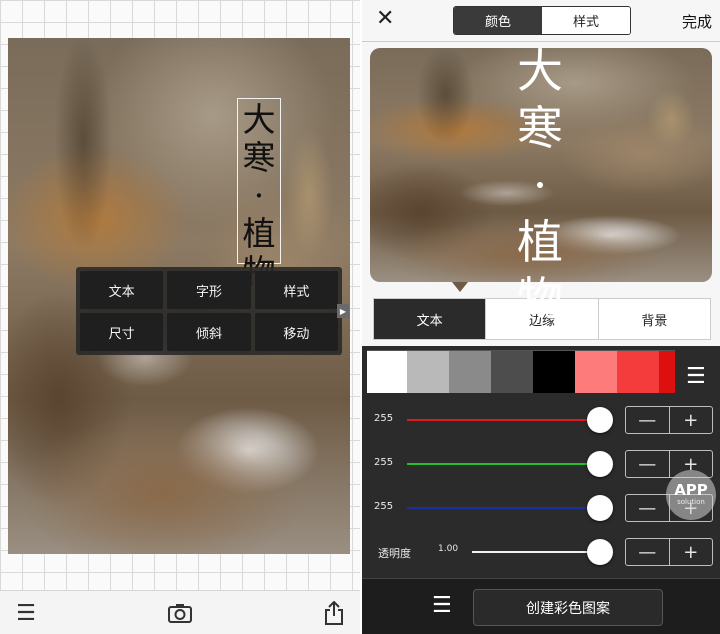  What do you see at coordinates (540, 299) in the screenshot?
I see `preview-title-char: 物` at bounding box center [540, 299].